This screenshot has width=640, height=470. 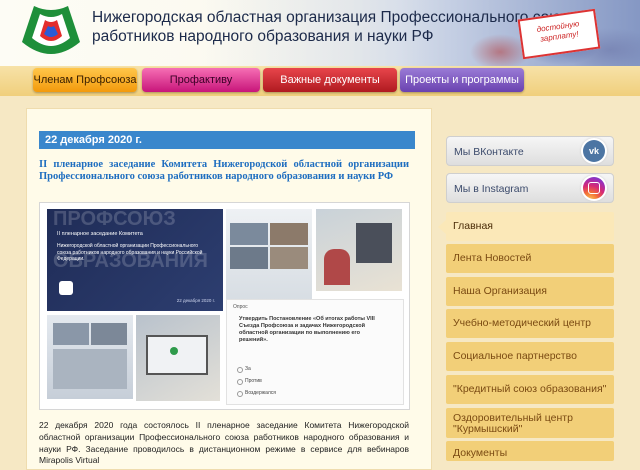 I want to click on bookshelf, so click(x=374, y=243).